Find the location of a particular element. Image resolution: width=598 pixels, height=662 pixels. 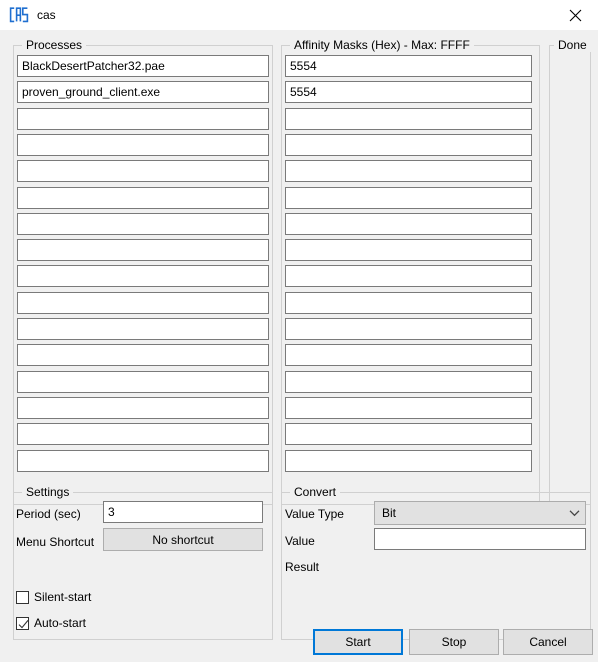

affinity-masks-group-title: Affinity Masks (Hex) - Max: FFFF is located at coordinates (382, 45).